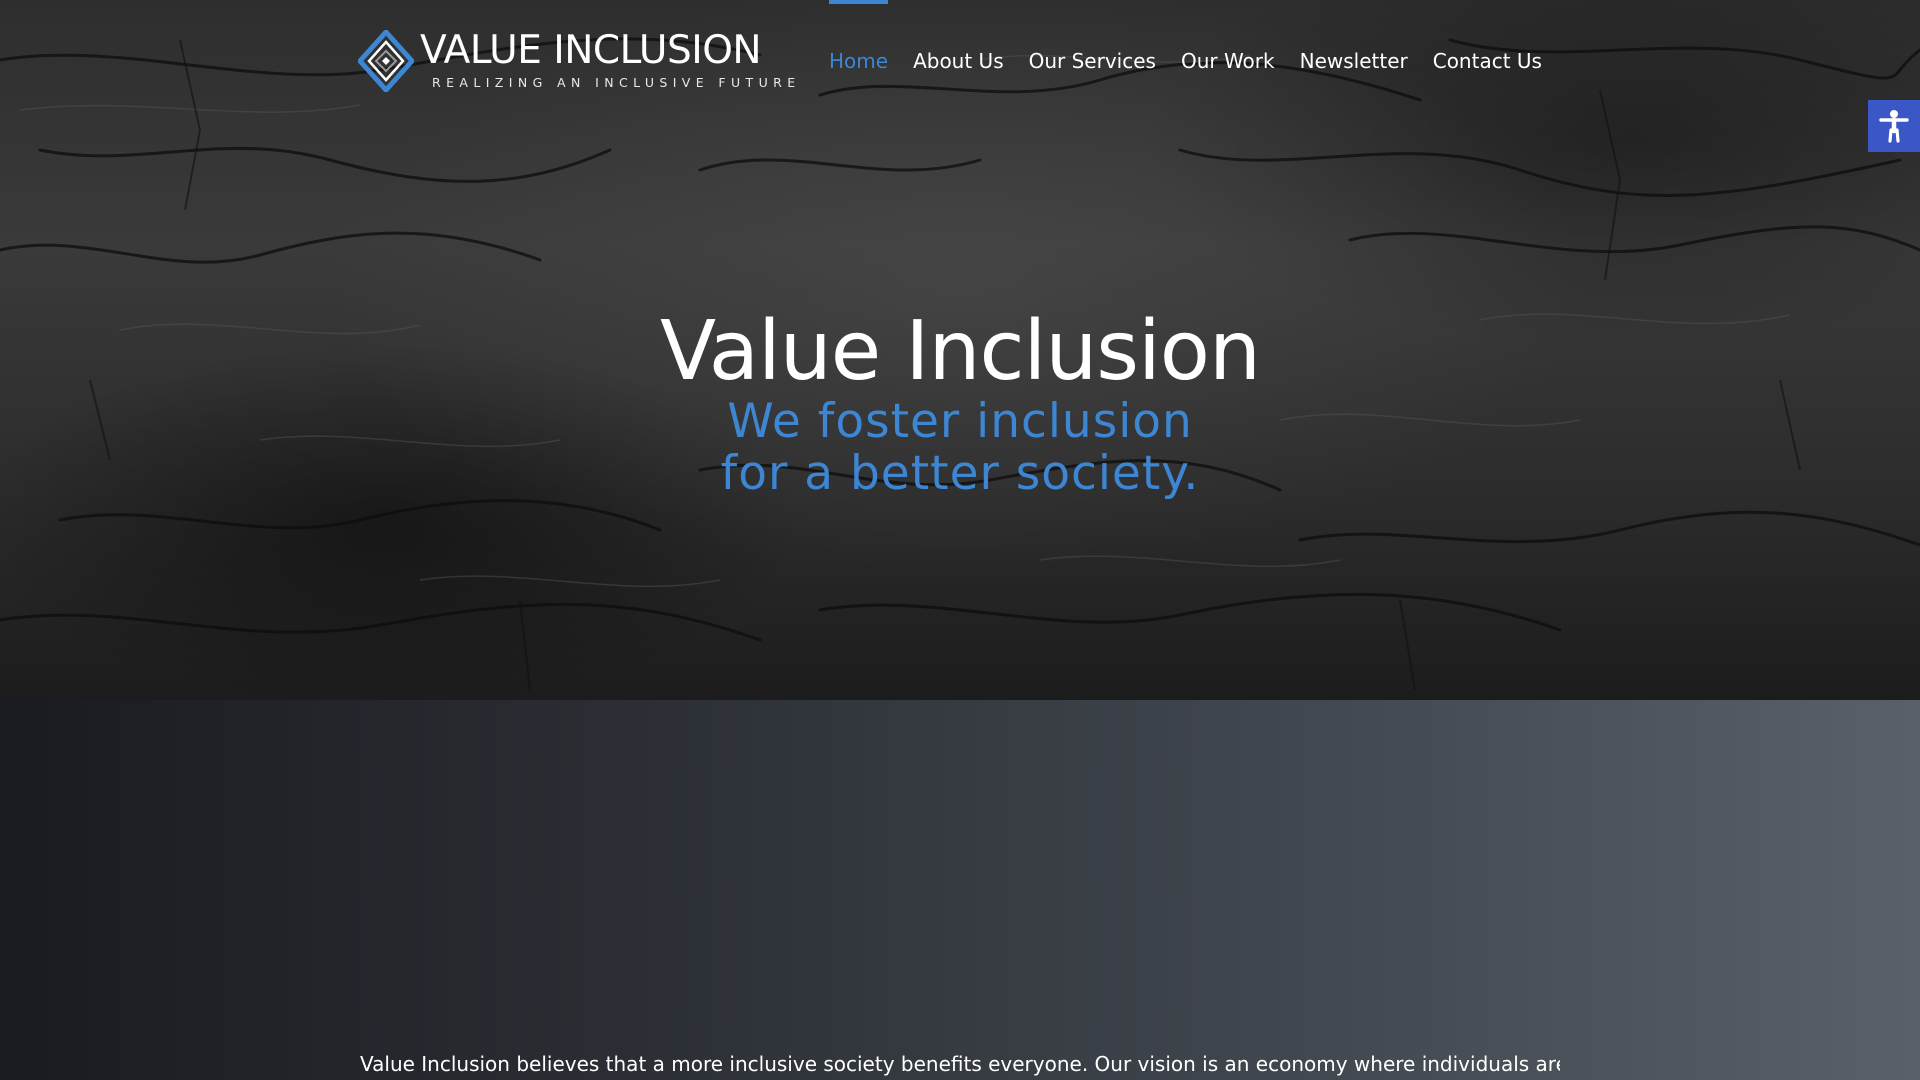 This screenshot has height=1080, width=1920. I want to click on accessibility-icon, so click(1894, 126).